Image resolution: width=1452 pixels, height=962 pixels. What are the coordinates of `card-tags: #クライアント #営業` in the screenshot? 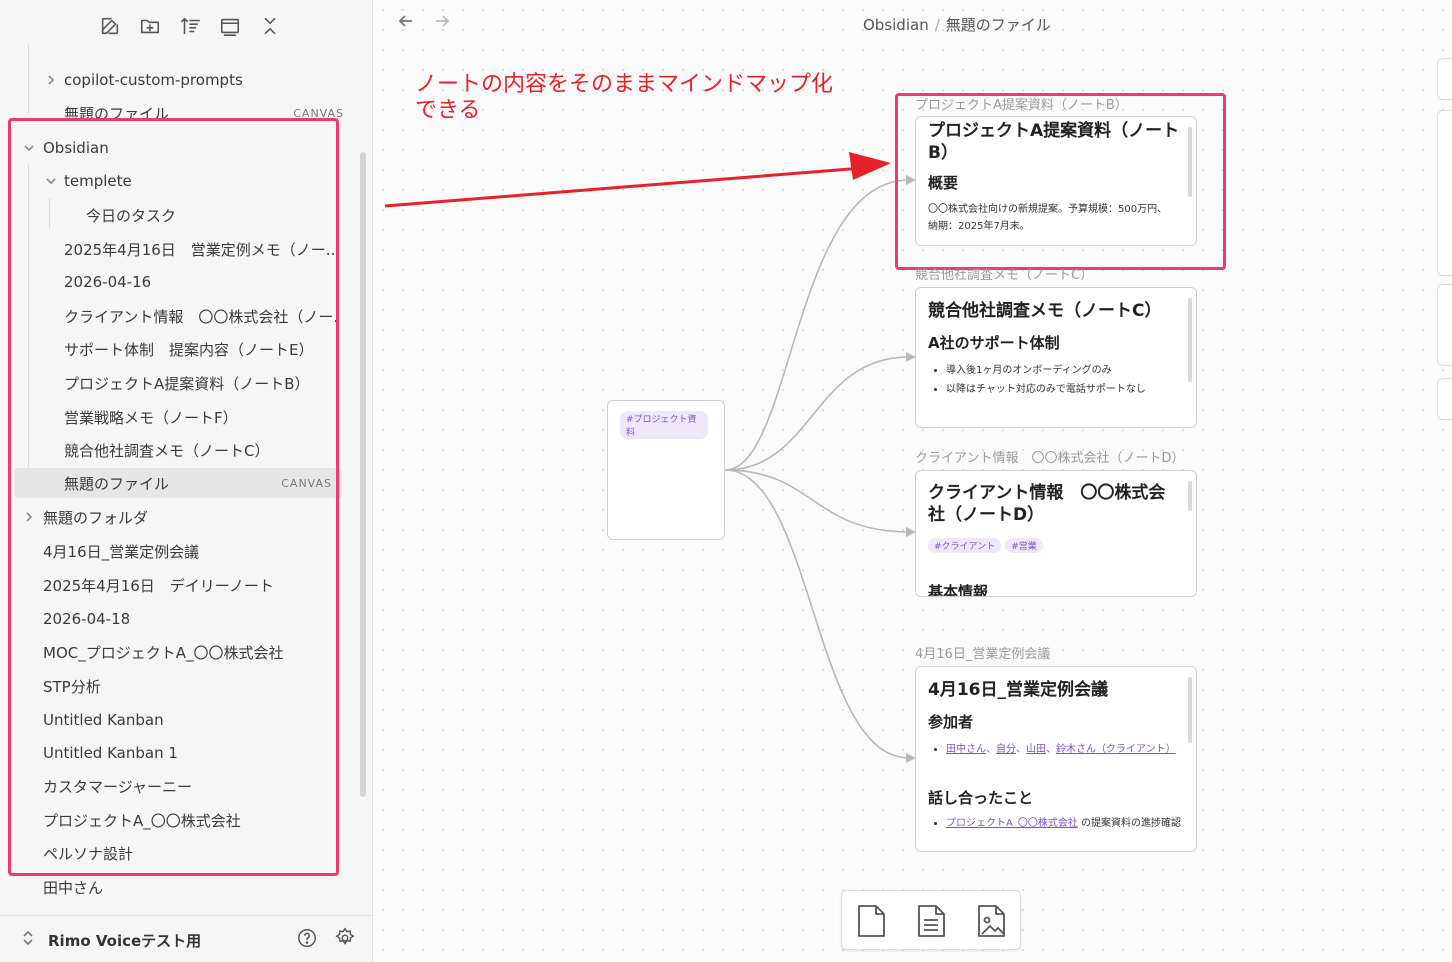 It's located at (1056, 543).